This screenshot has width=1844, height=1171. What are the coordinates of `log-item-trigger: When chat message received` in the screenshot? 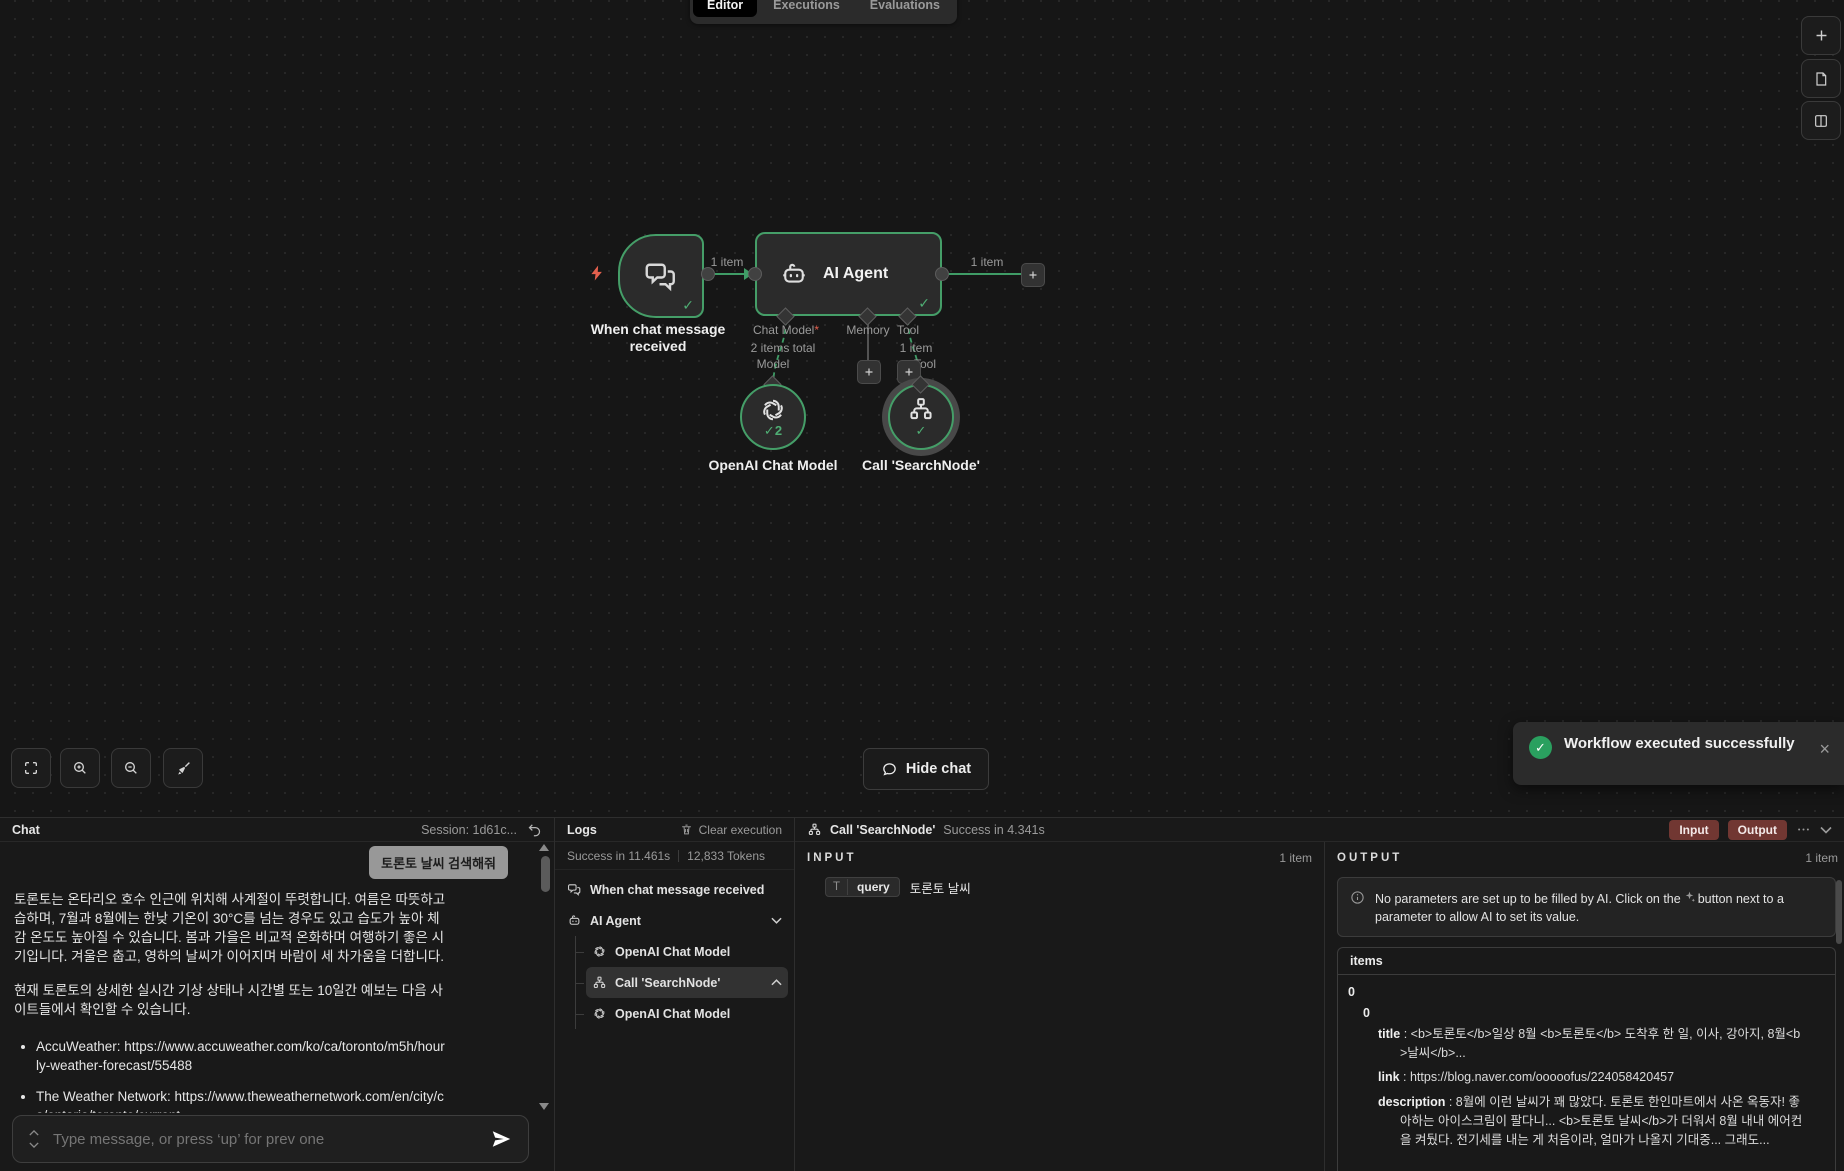 It's located at (674, 889).